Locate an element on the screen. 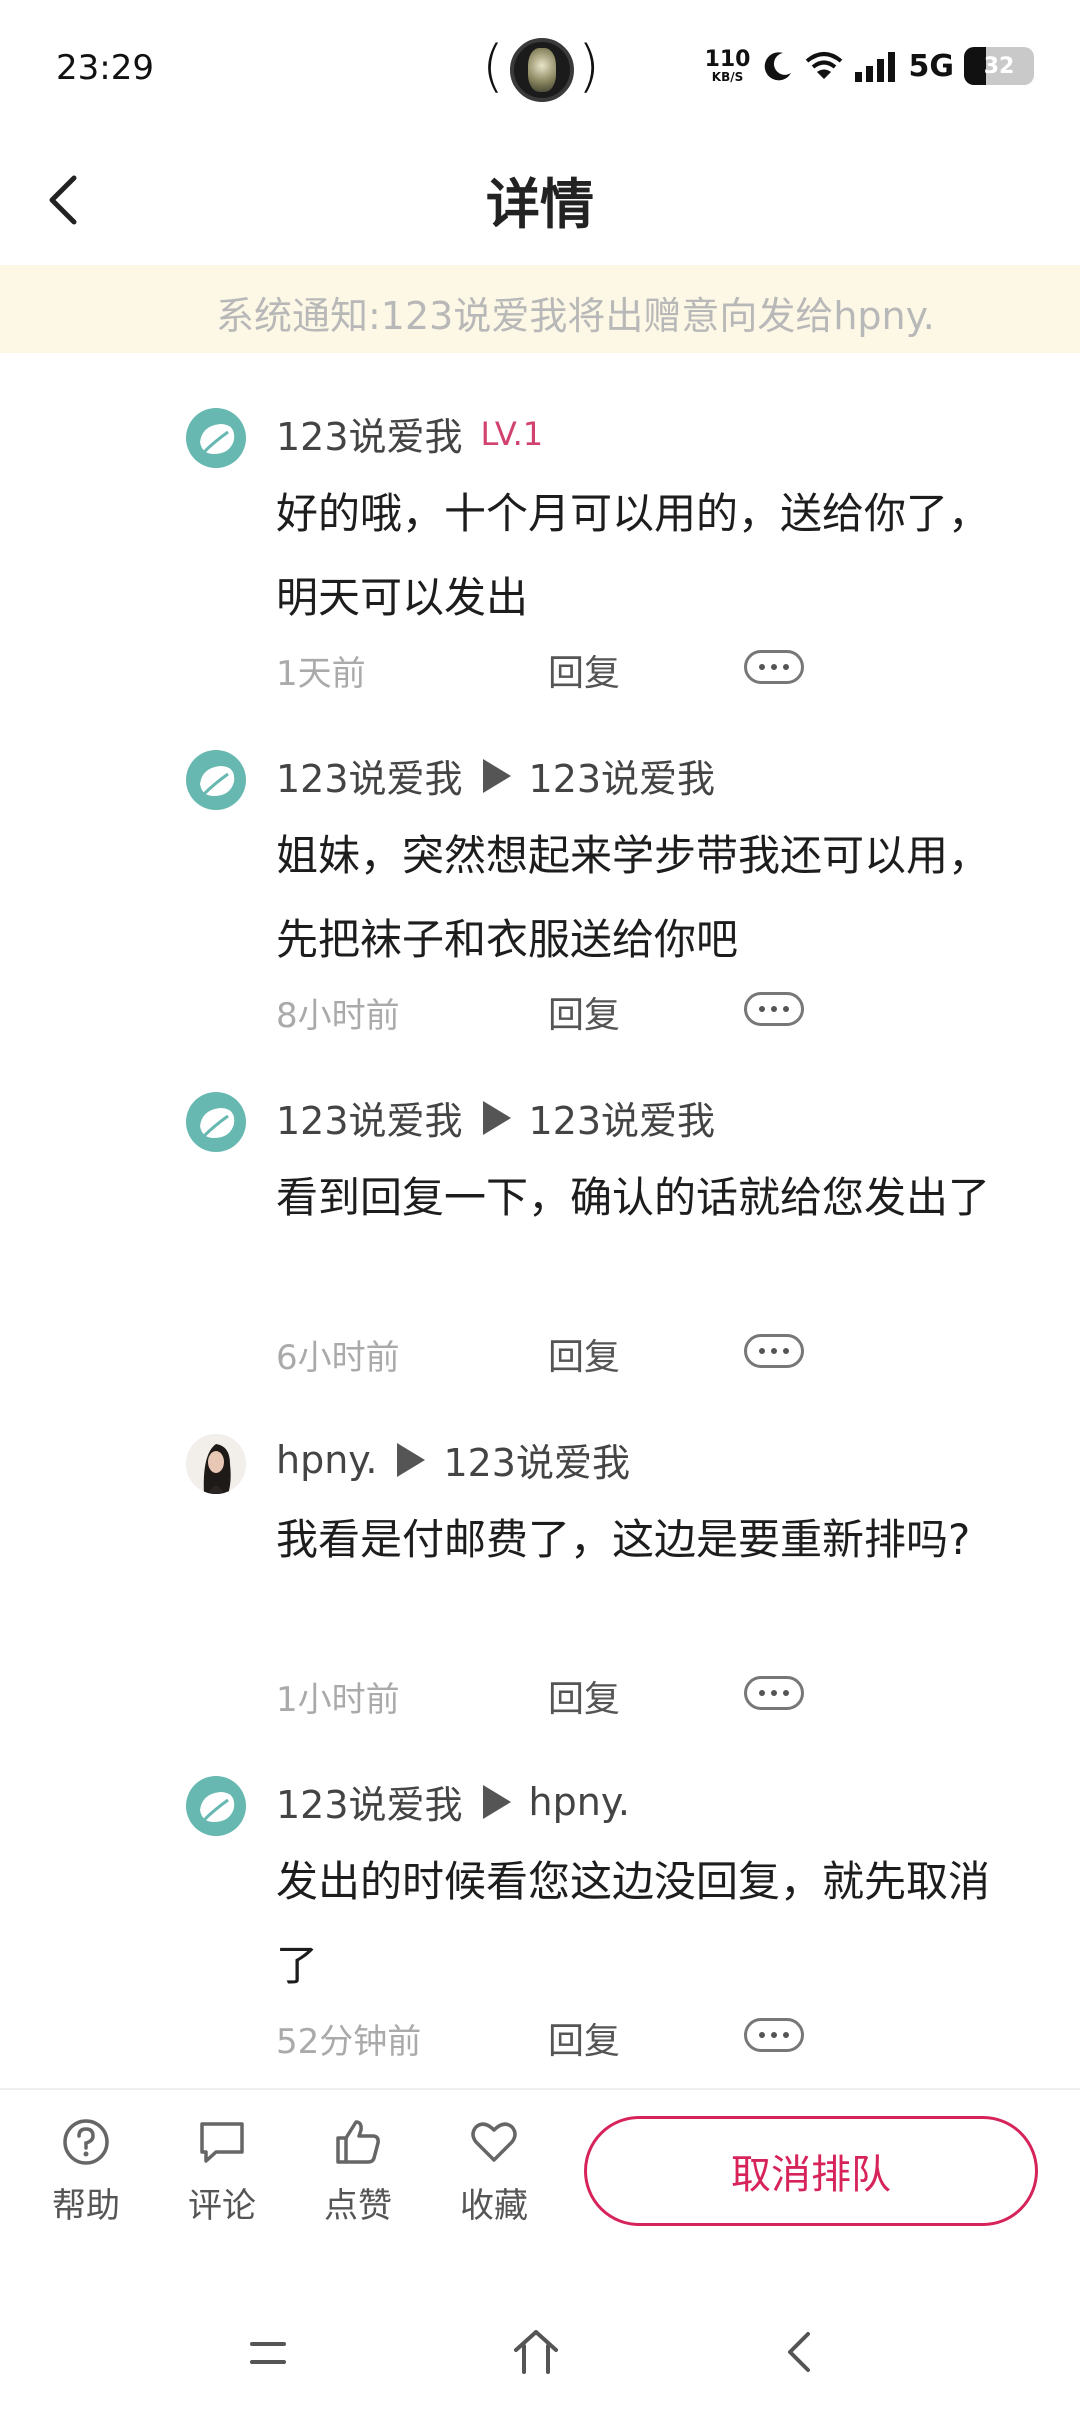  battery-level: 32 is located at coordinates (999, 66).